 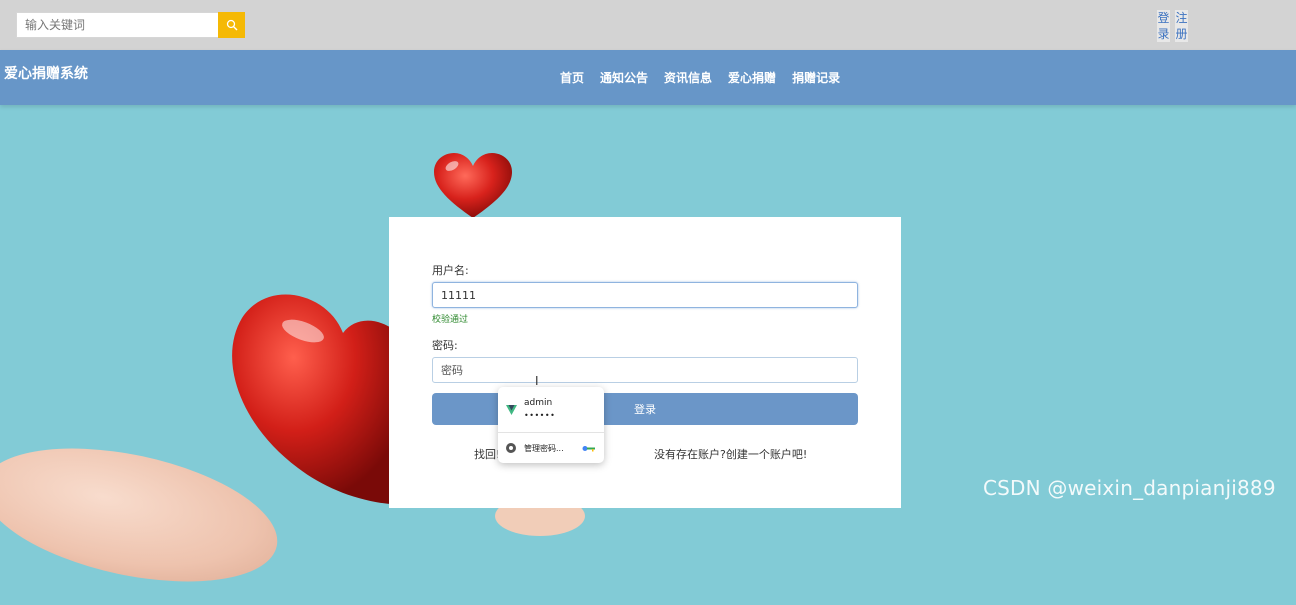 I want to click on validation-message: 校验通过, so click(x=450, y=320).